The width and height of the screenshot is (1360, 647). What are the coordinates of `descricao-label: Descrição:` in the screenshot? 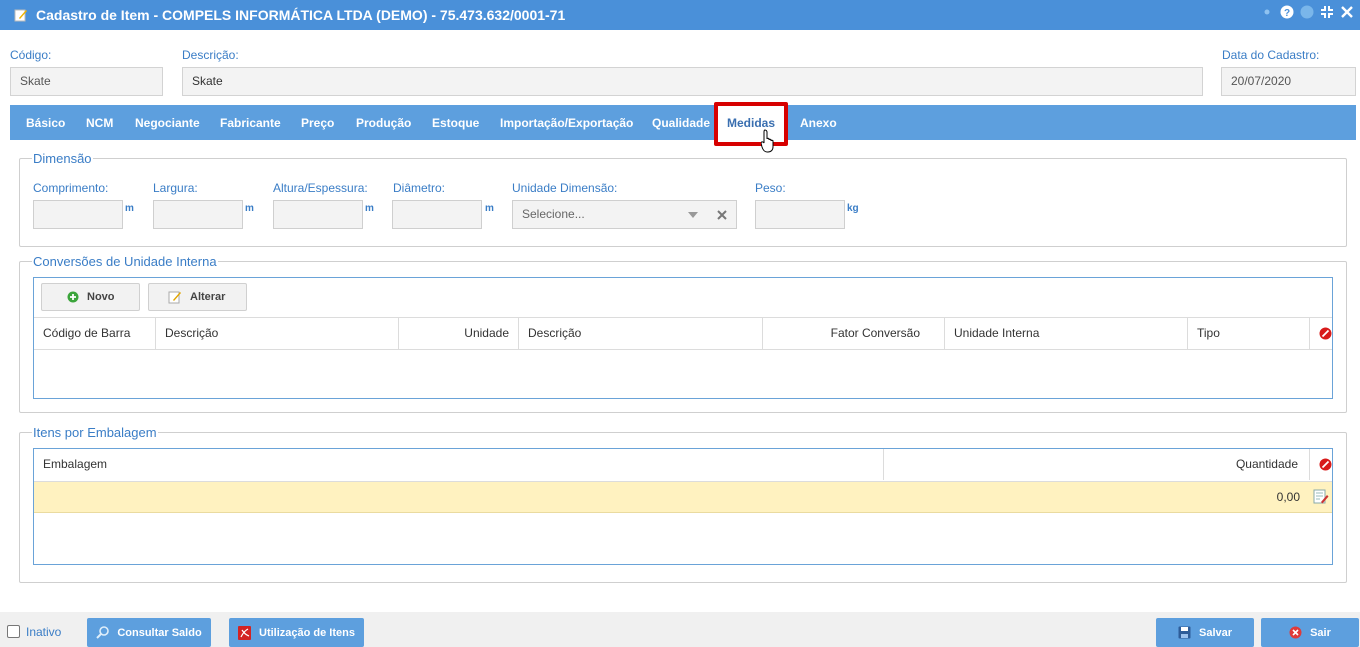 It's located at (210, 55).